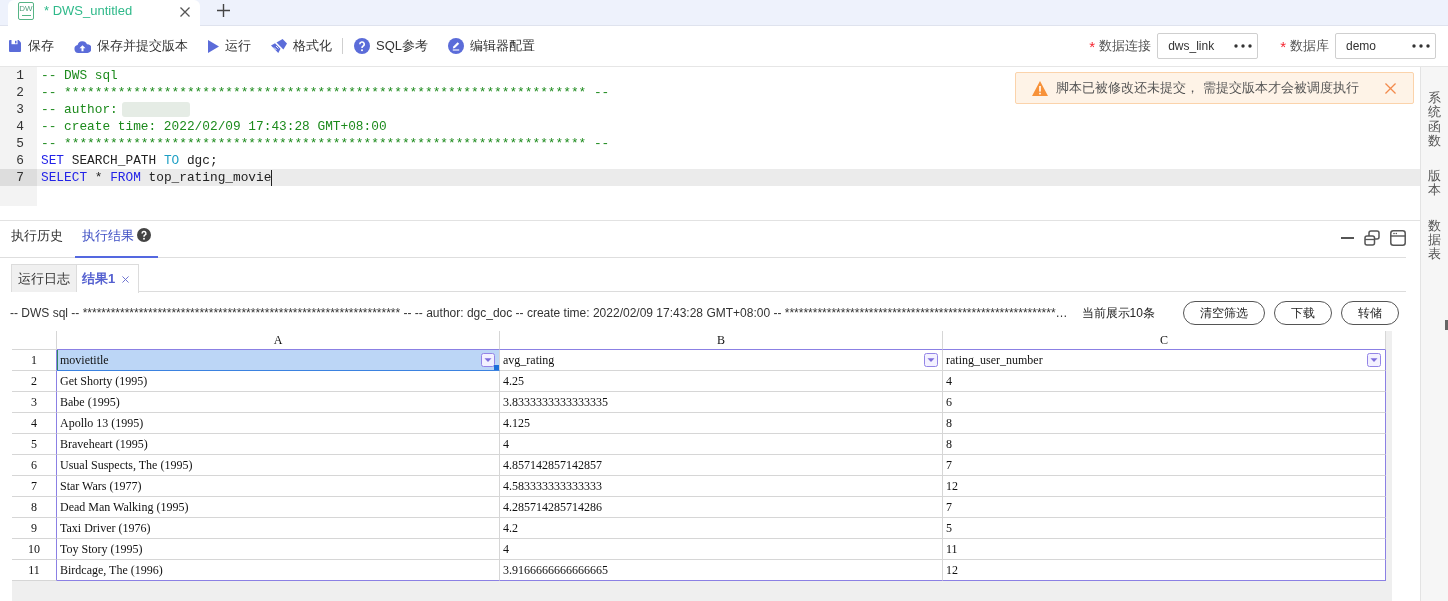 The width and height of the screenshot is (1448, 601). Describe the element at coordinates (456, 46) in the screenshot. I see `edit-icon` at that location.